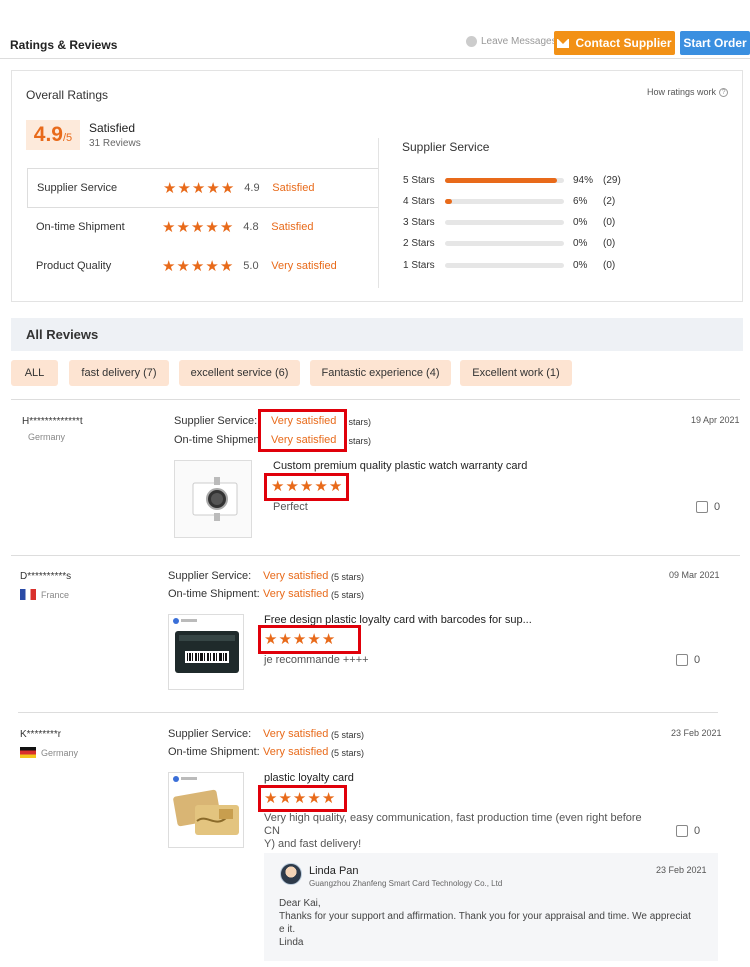 The width and height of the screenshot is (750, 967). I want to click on reviewer-country: Germany, so click(46, 437).